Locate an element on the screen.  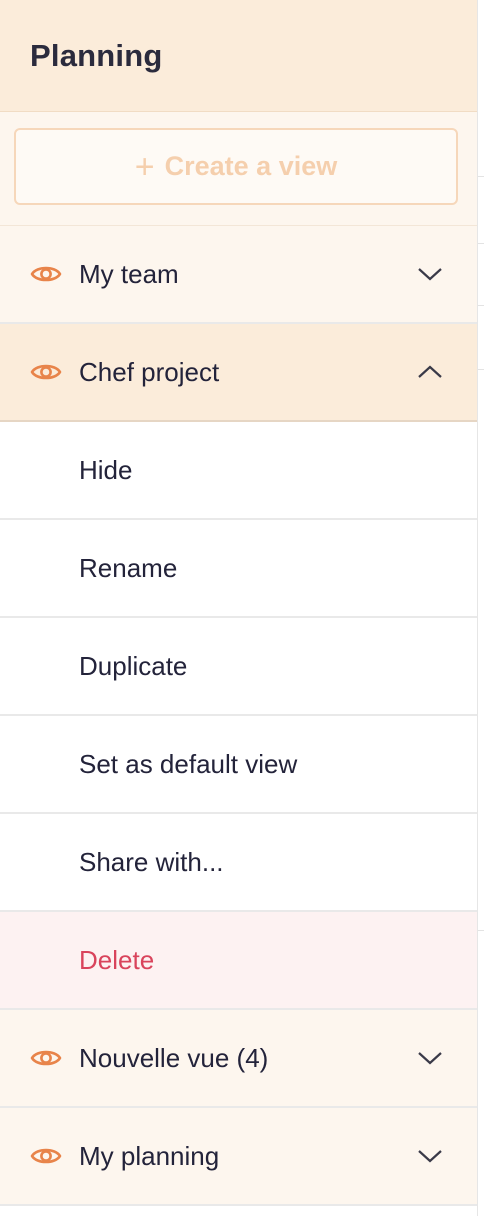
panel-title: Planning is located at coordinates (96, 55).